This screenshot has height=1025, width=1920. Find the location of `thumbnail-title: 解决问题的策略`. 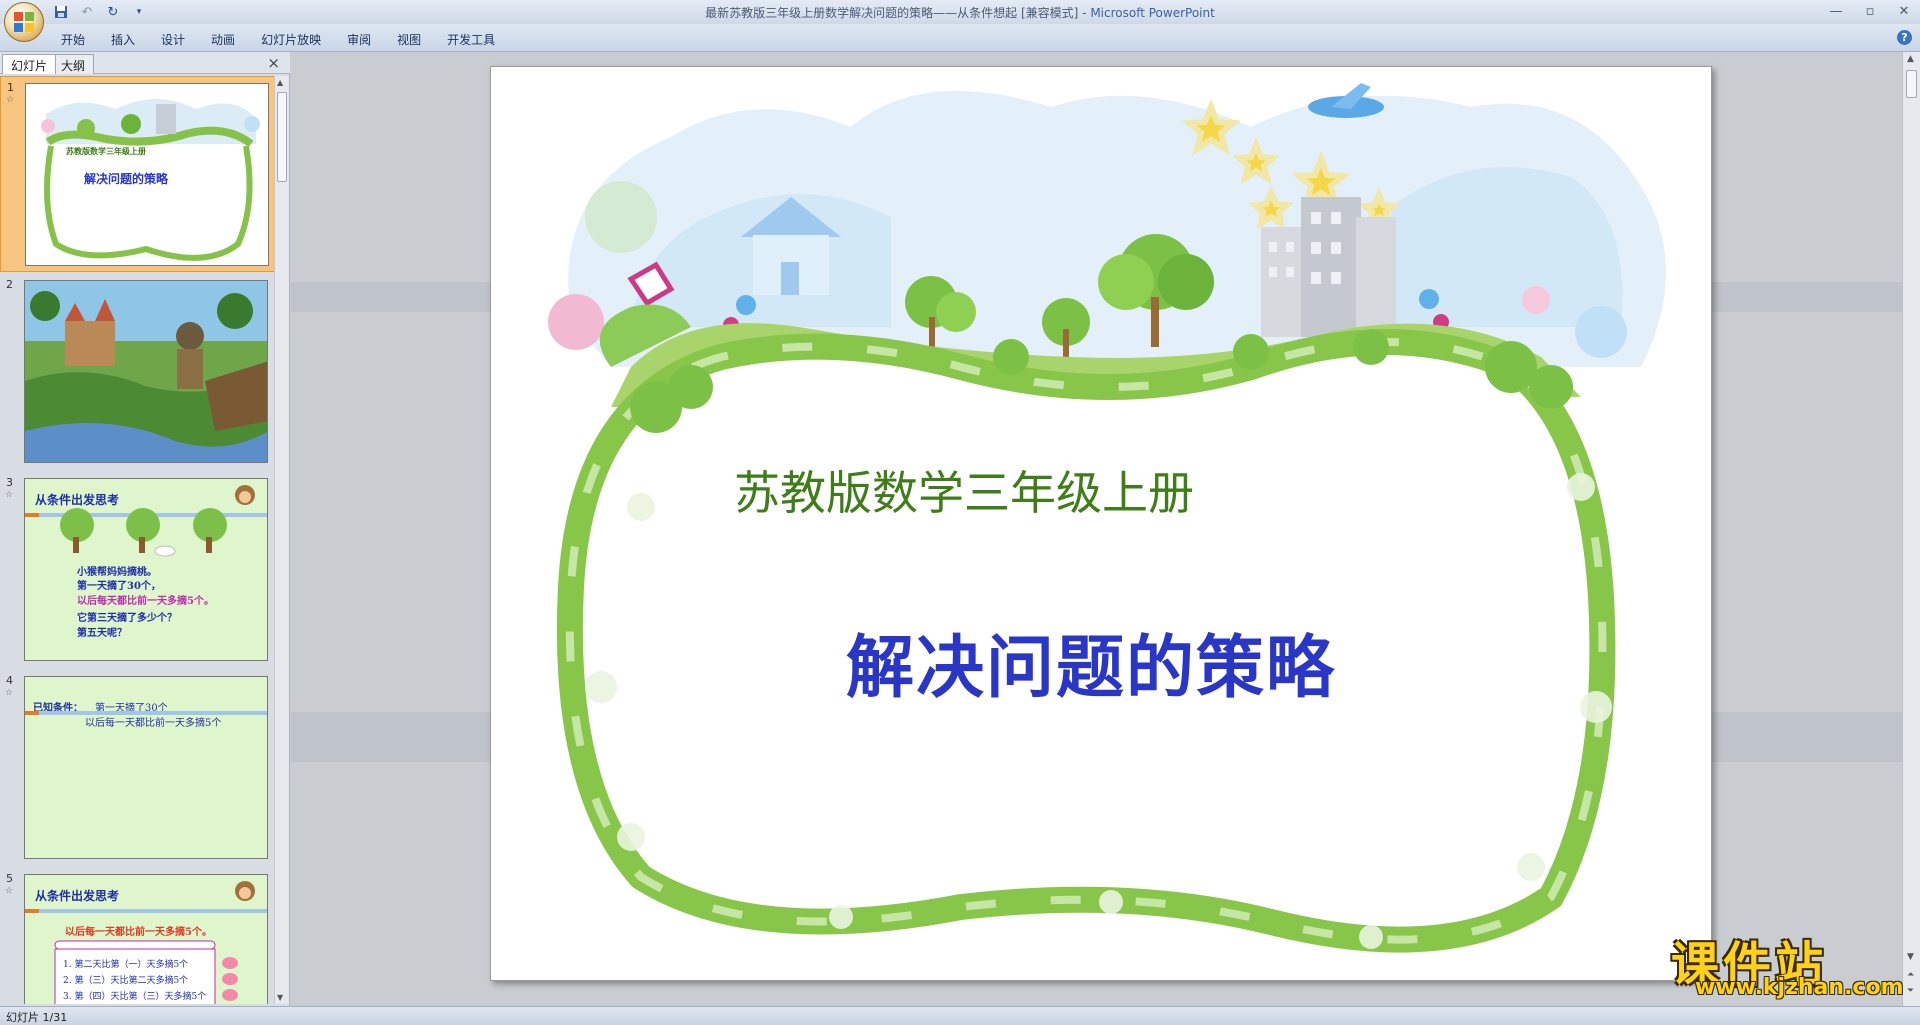

thumbnail-title: 解决问题的策略 is located at coordinates (126, 179).